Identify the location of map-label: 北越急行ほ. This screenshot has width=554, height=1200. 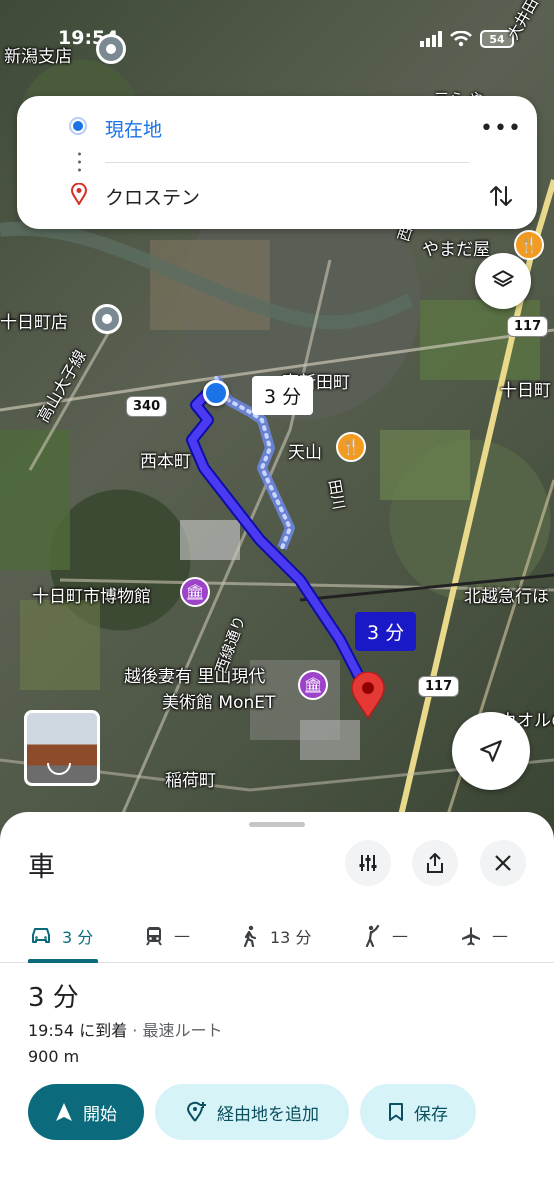
(506, 597).